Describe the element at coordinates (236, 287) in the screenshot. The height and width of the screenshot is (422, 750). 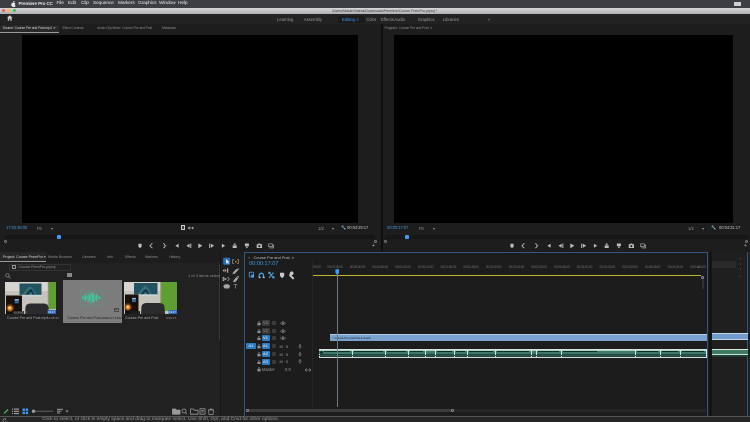
I see `svg-text: T` at that location.